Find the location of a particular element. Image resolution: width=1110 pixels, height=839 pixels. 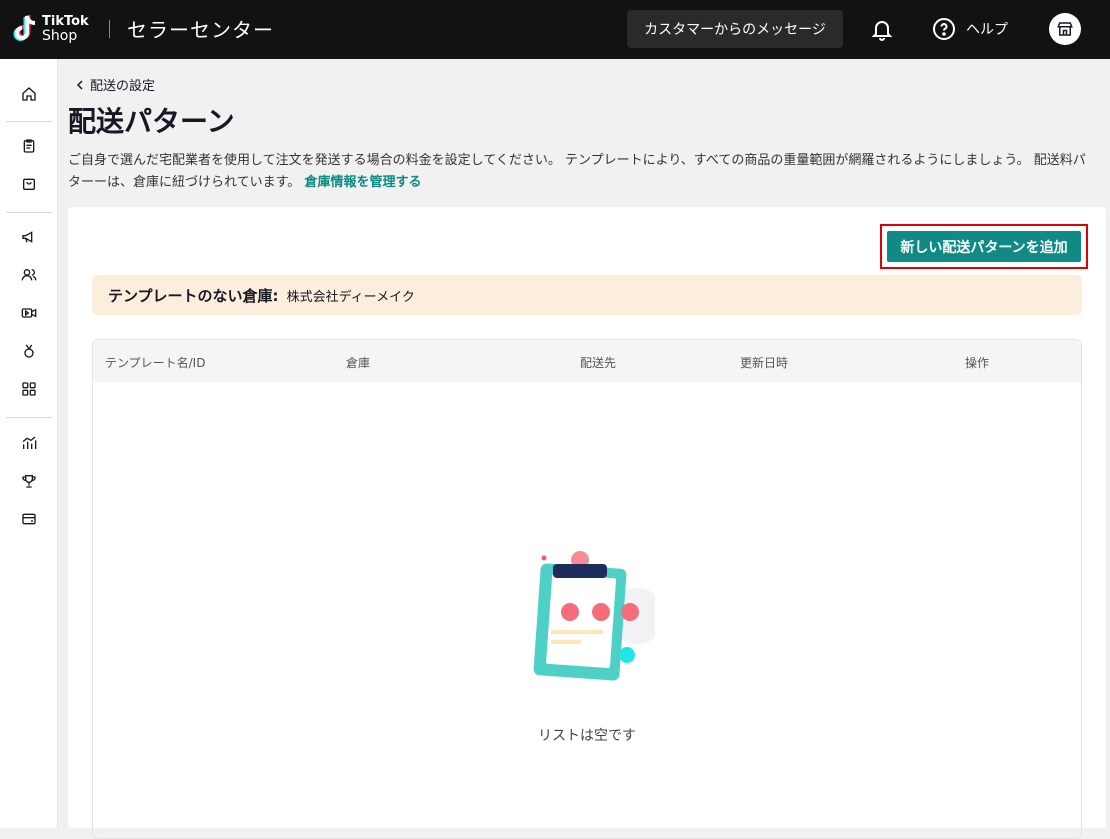

add-shipping-template-button: 新しい配送パターンを追加 is located at coordinates (984, 246).